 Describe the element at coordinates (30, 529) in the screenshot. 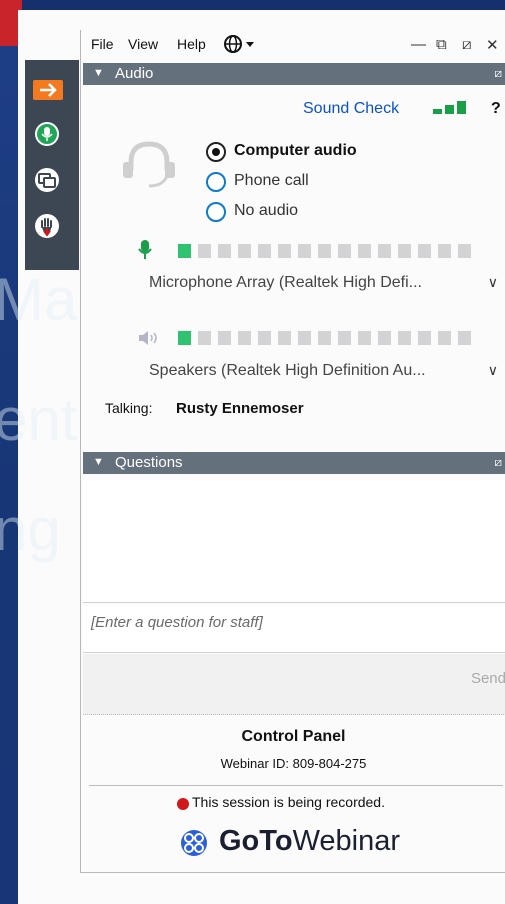

I see `background-slide-text-3: ng` at that location.